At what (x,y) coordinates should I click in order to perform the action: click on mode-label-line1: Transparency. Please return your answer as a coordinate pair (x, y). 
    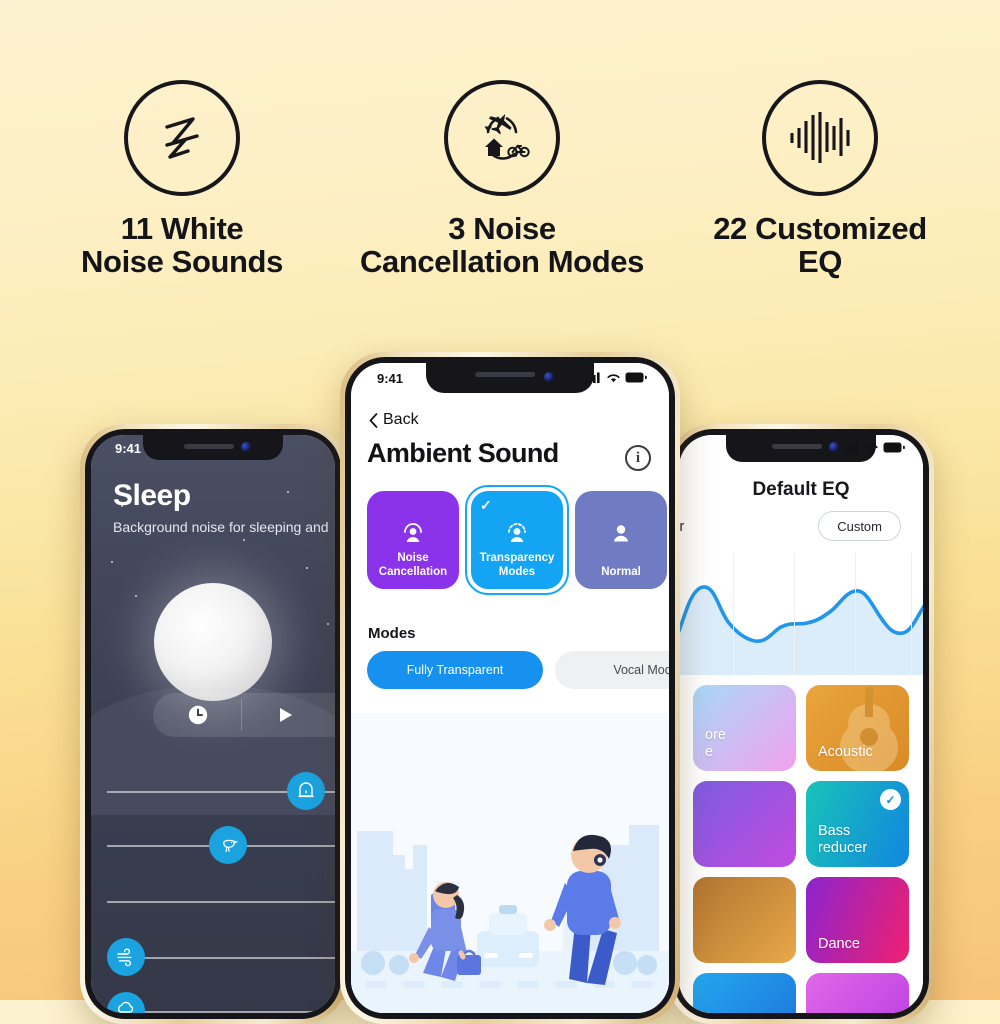
    Looking at the image, I should click on (517, 557).